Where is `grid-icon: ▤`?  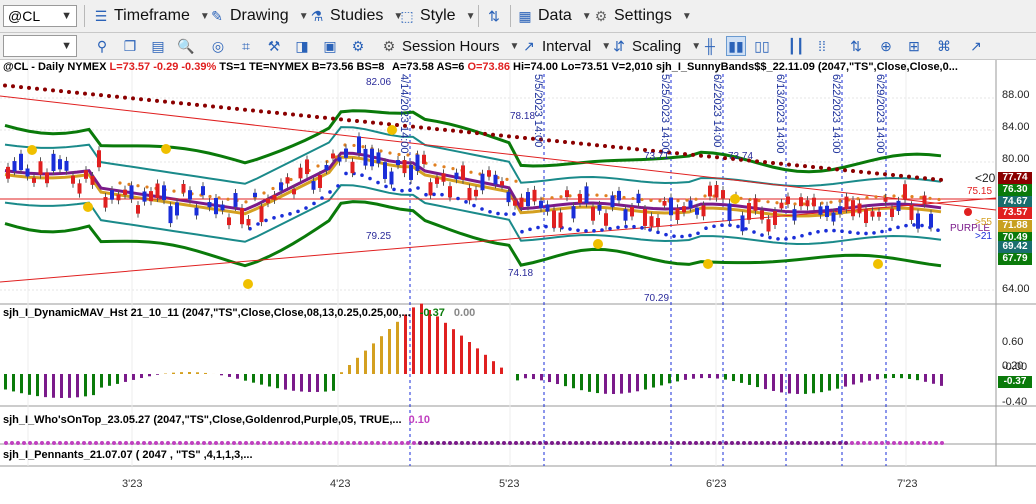
grid-icon: ▤ is located at coordinates (158, 46).